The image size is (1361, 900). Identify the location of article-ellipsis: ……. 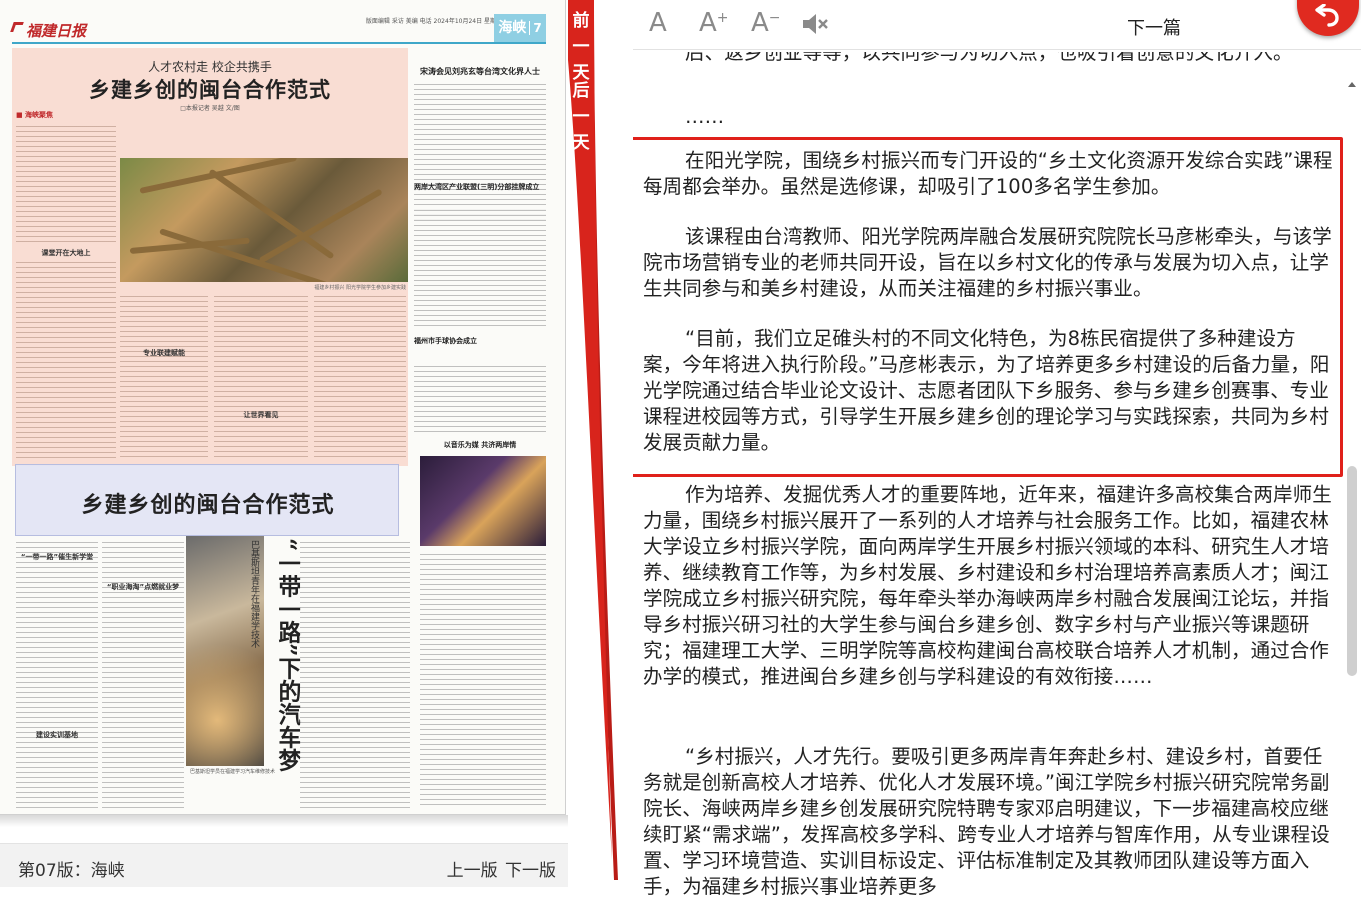
(705, 116).